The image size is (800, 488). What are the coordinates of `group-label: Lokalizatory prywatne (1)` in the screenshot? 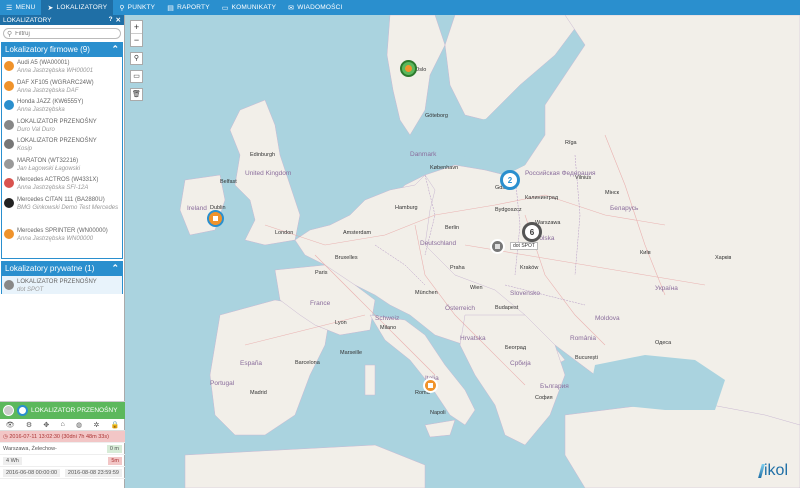 It's located at (50, 268).